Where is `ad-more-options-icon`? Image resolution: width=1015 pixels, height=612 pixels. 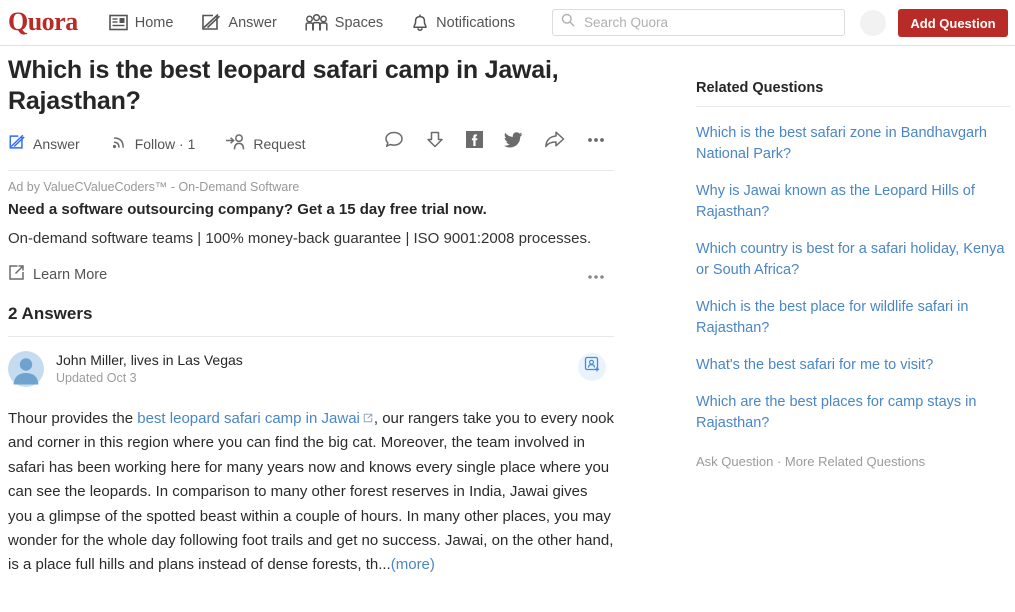
ad-more-options-icon is located at coordinates (596, 277).